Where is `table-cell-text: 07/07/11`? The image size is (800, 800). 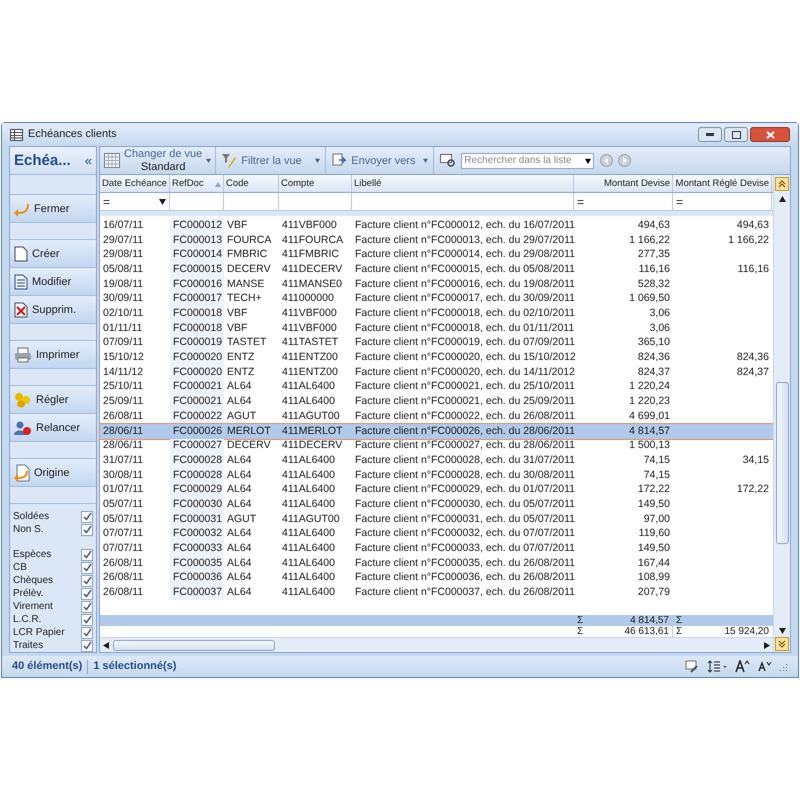
table-cell-text: 07/07/11 is located at coordinates (123, 534).